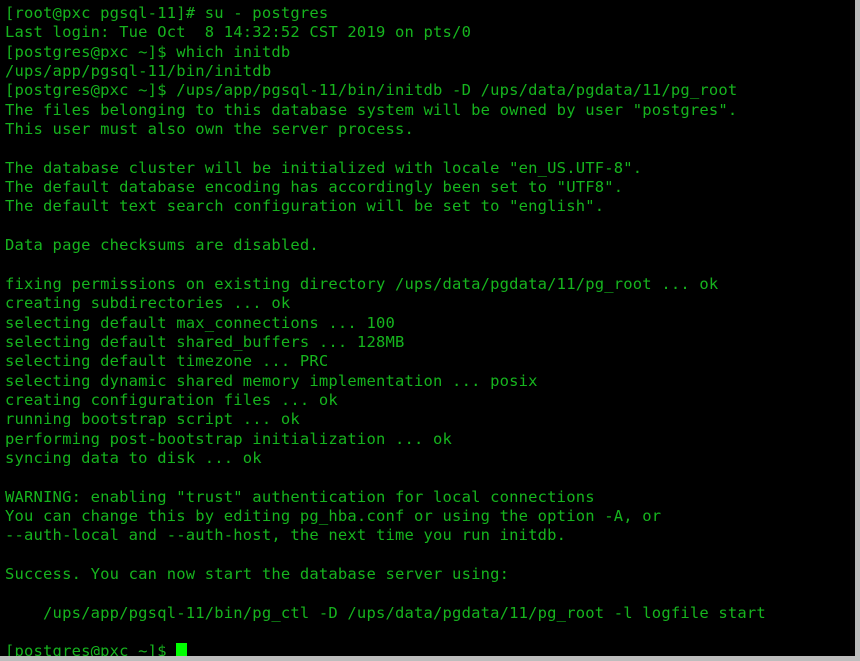 The image size is (860, 661). Describe the element at coordinates (138, 71) in the screenshot. I see `terminal-line: /ups/app/pgsql-11/bin/initdb` at that location.